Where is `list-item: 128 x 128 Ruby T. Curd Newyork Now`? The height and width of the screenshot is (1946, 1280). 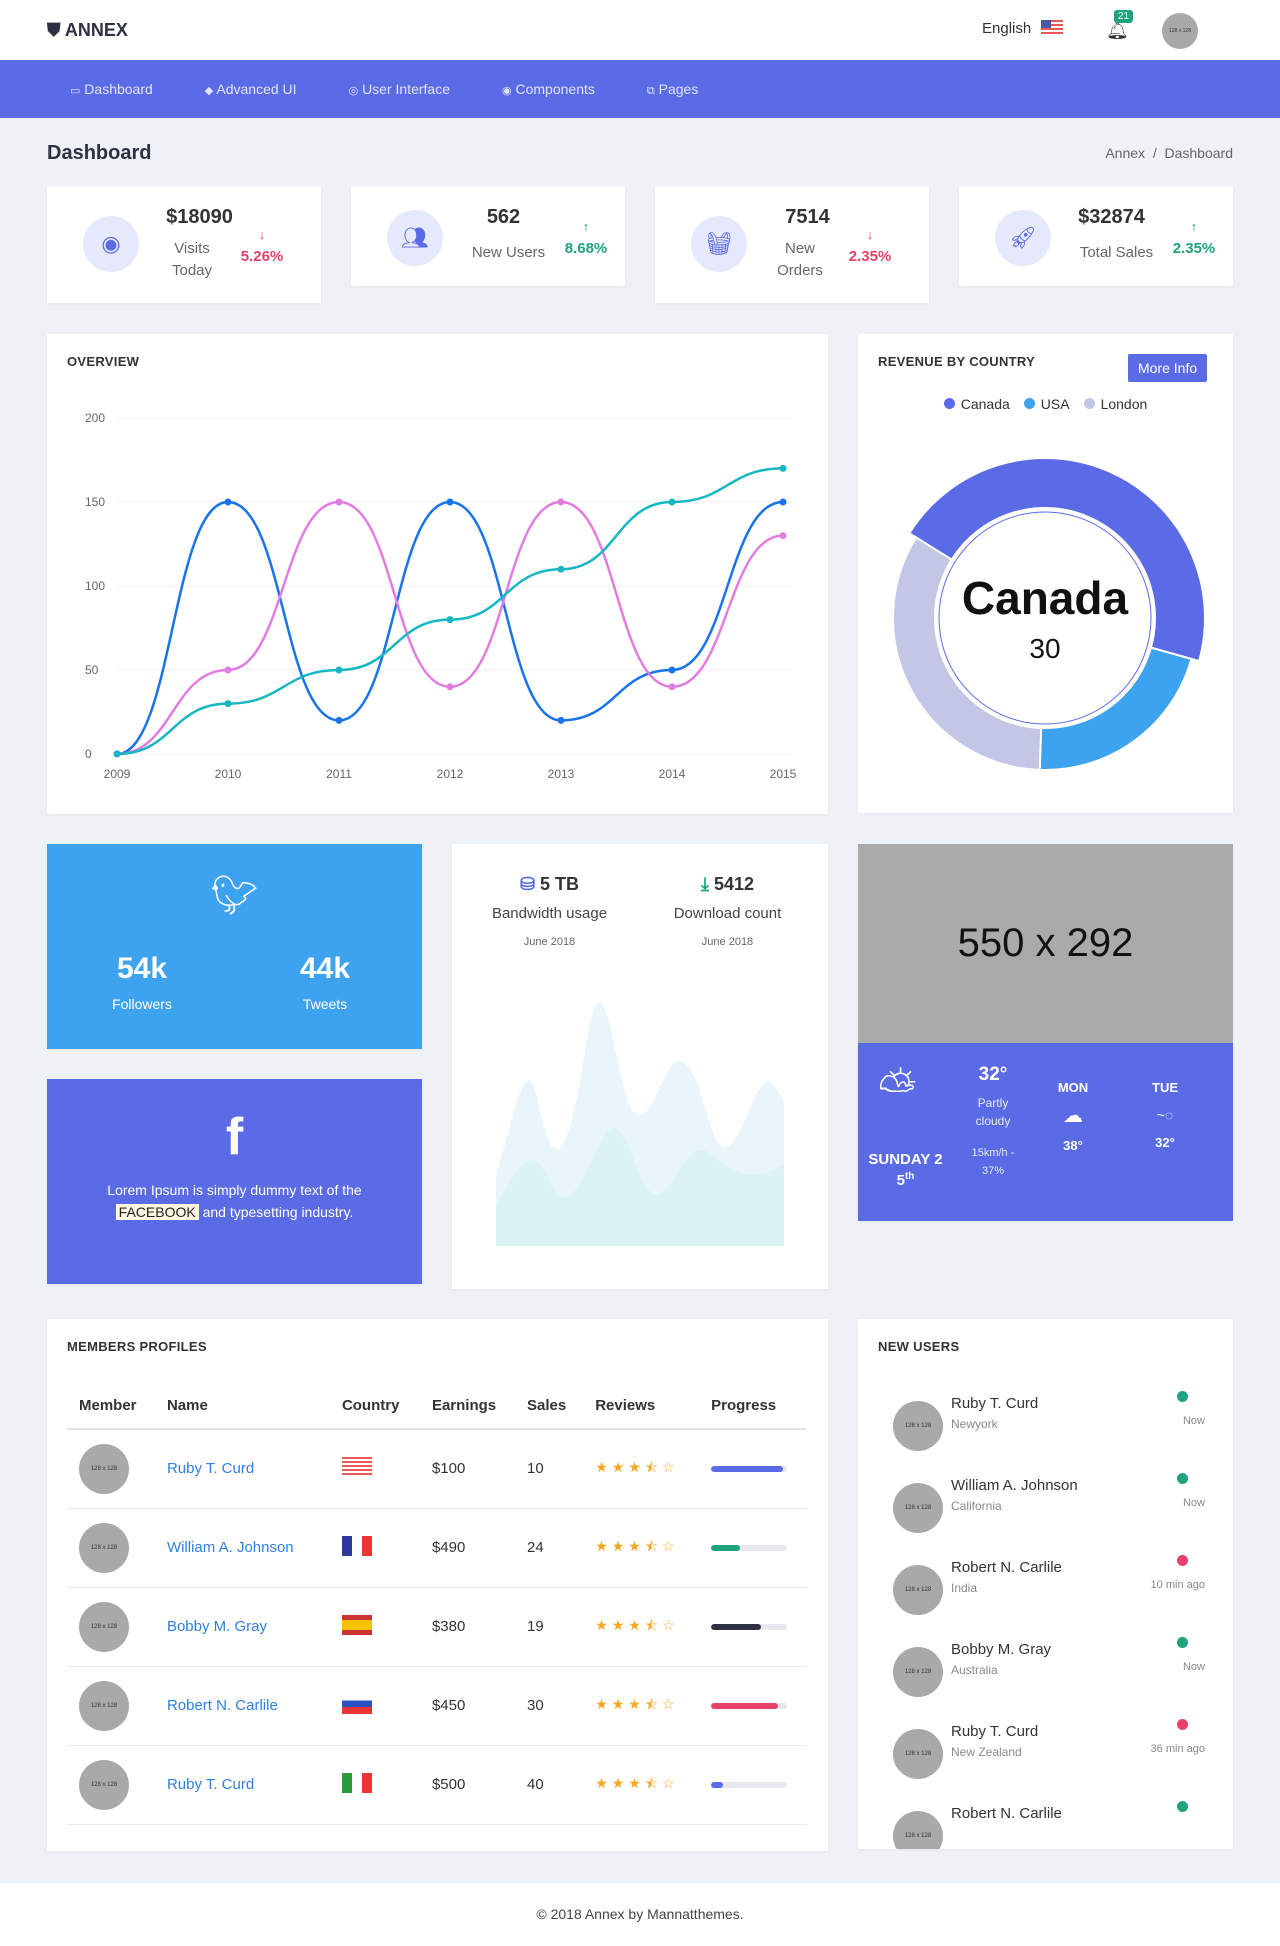
list-item: 128 x 128 Ruby T. Curd Newyork Now is located at coordinates (1058, 1421).